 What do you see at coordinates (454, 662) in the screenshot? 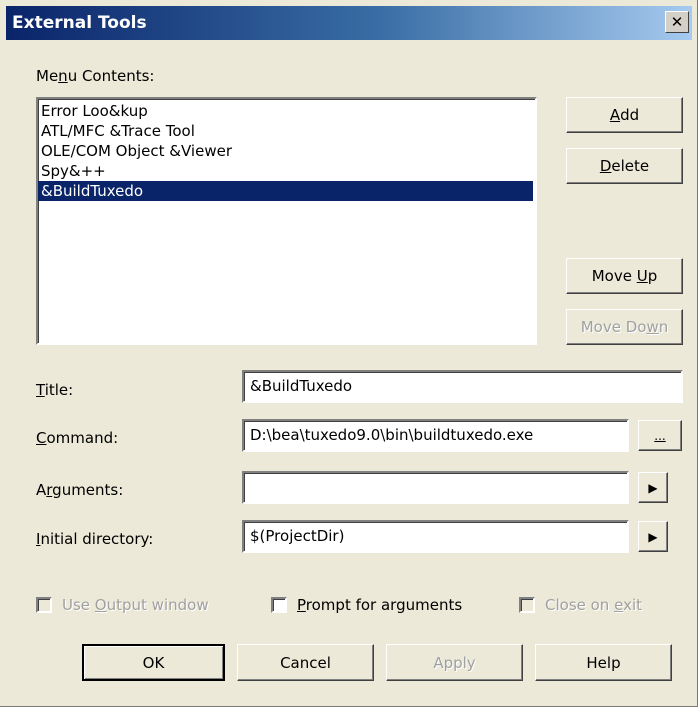
I see `apply-button: Apply` at bounding box center [454, 662].